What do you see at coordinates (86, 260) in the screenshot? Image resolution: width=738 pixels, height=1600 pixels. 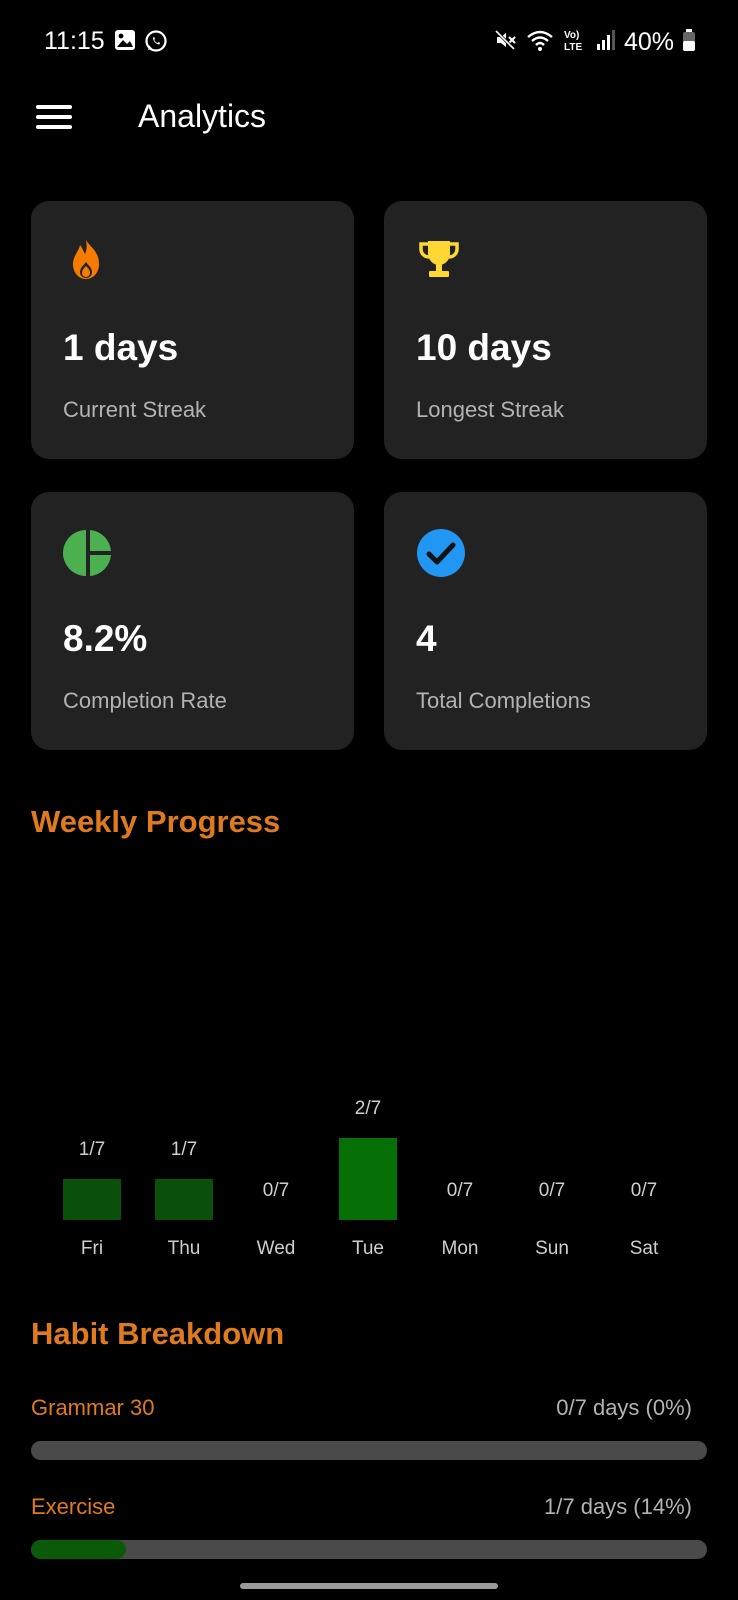 I see `flame-icon` at bounding box center [86, 260].